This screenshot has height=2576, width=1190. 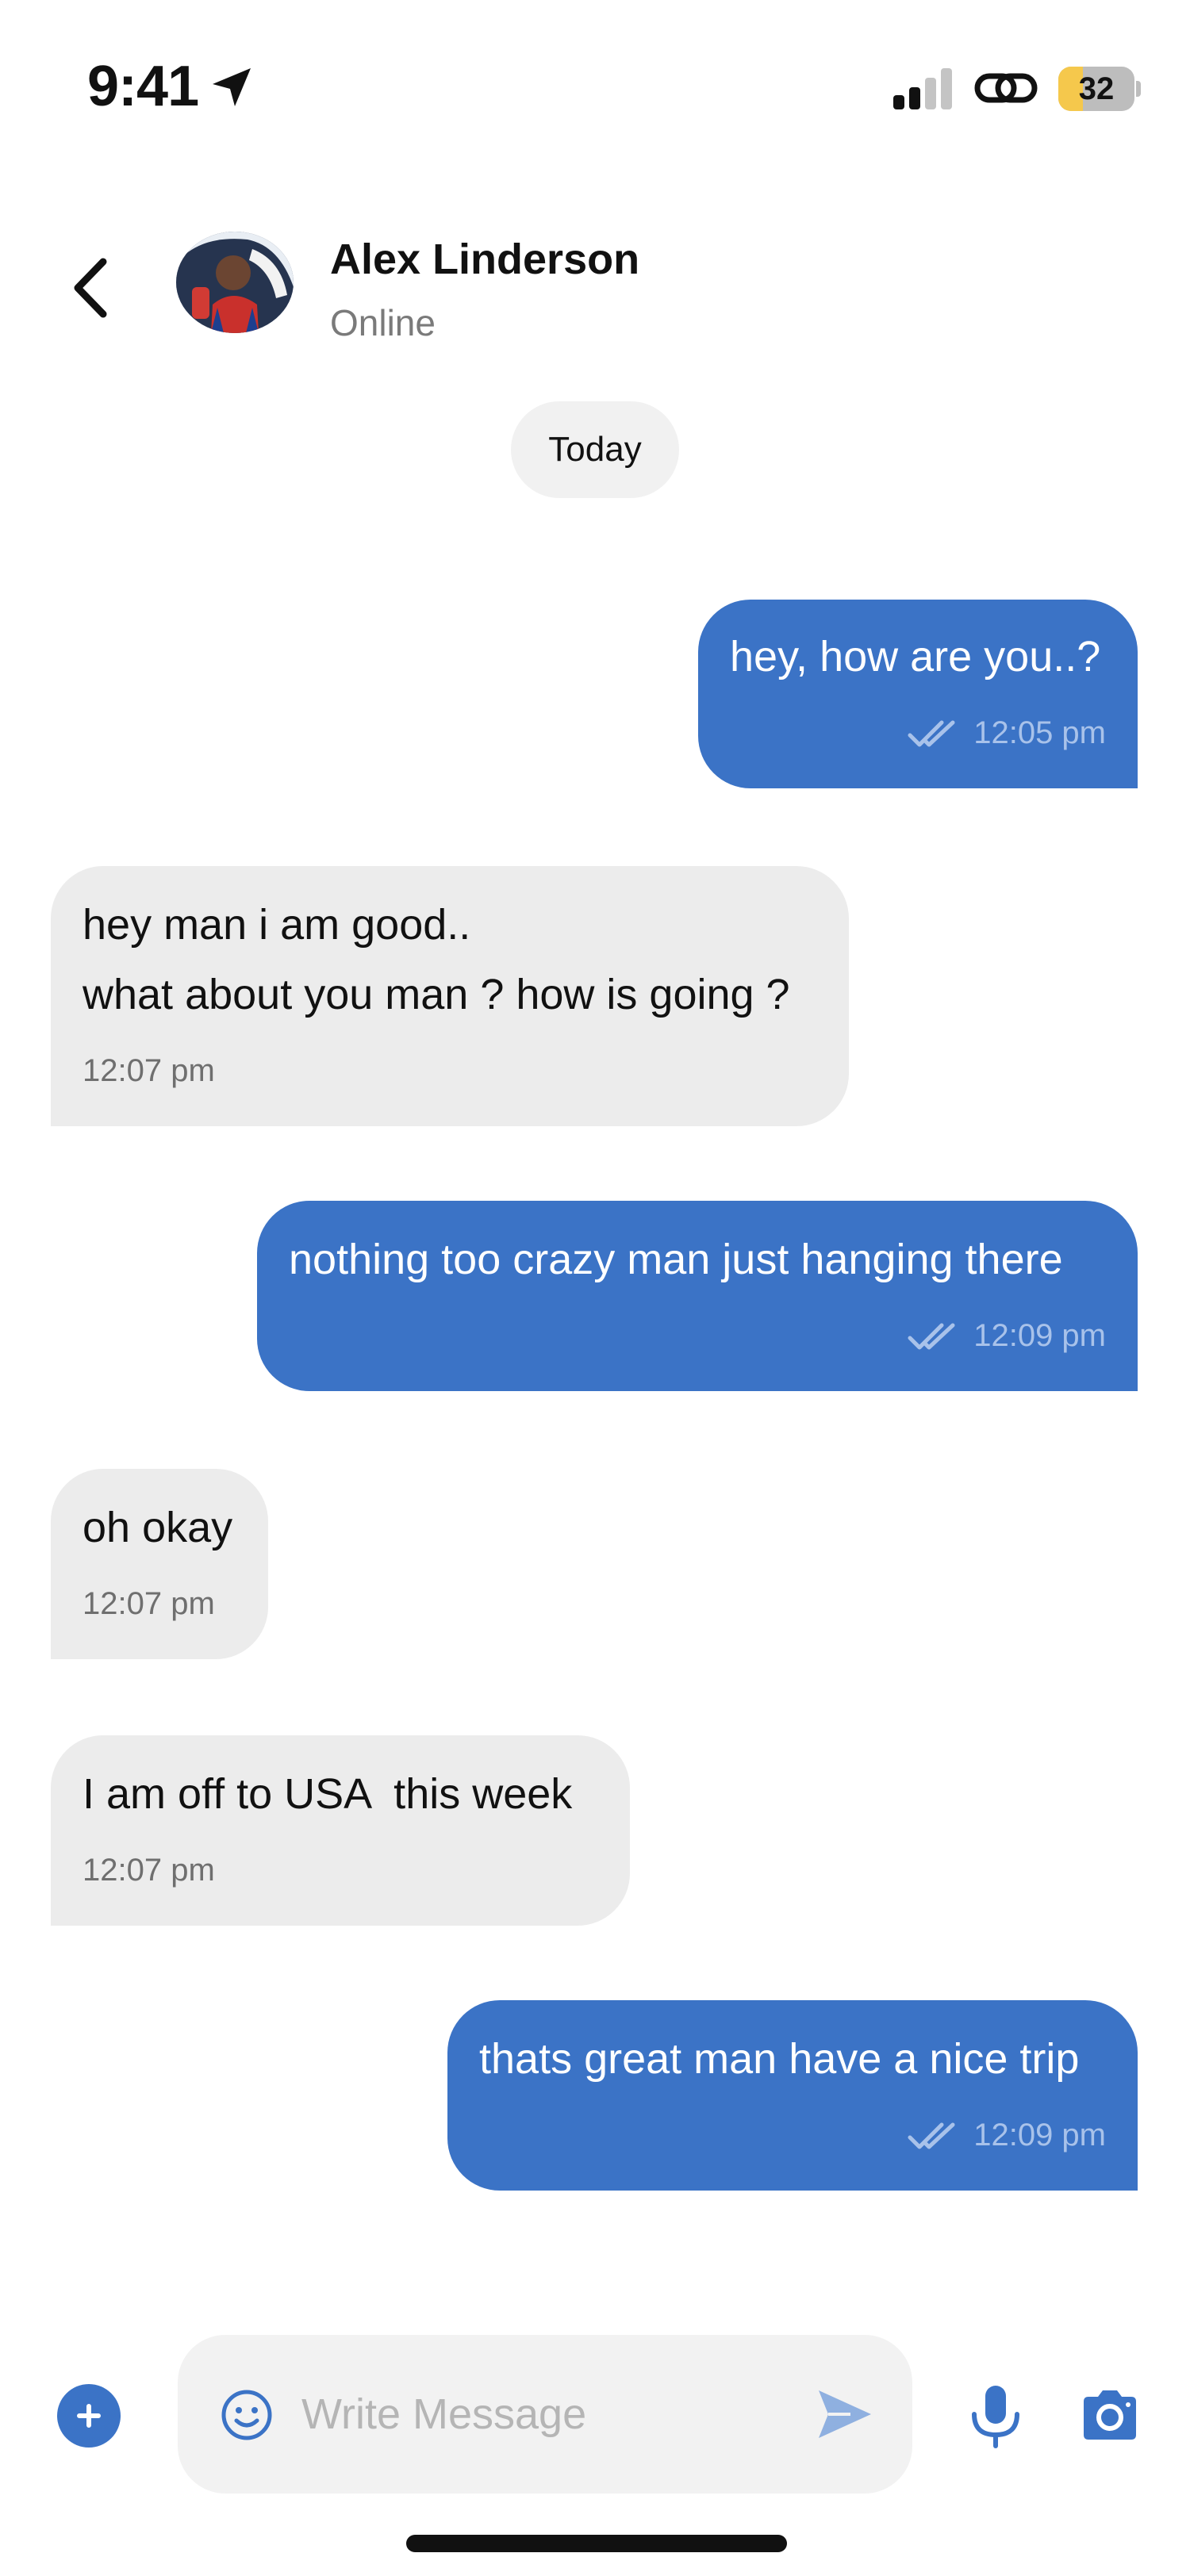 What do you see at coordinates (247, 2415) in the screenshot?
I see `emoji-icon` at bounding box center [247, 2415].